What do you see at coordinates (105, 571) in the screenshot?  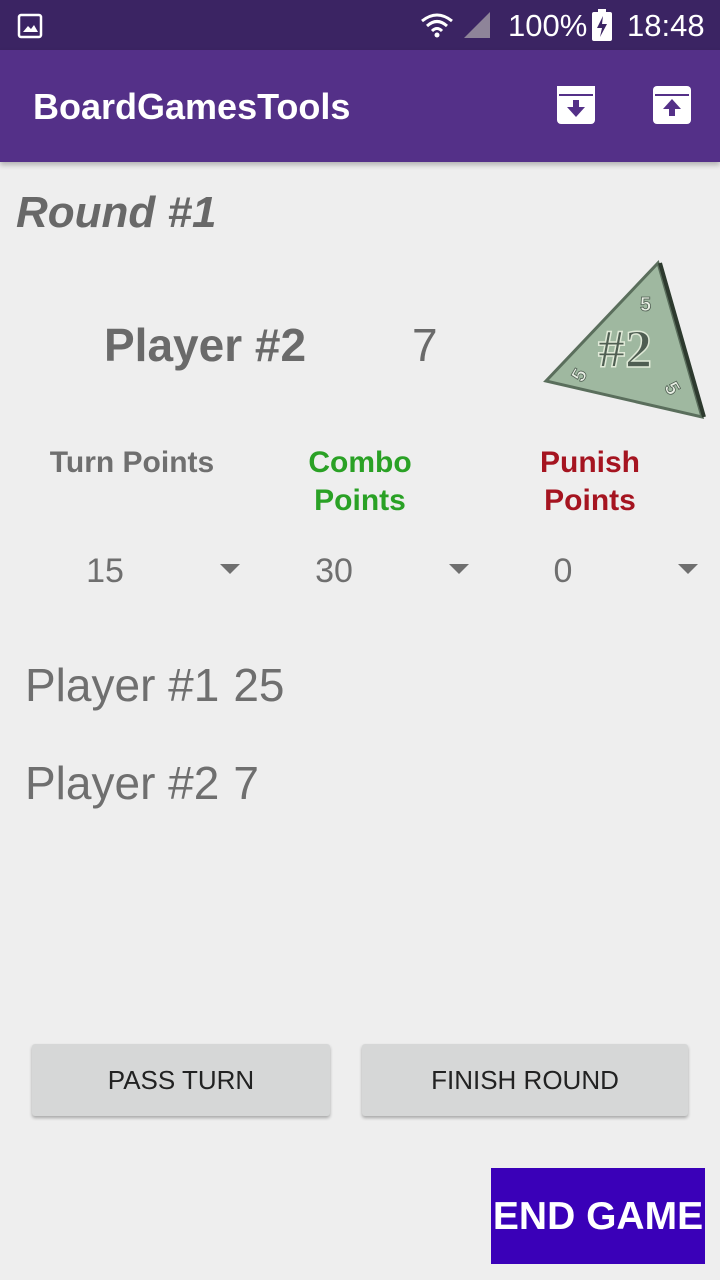 I see `turn-points-value: 15` at bounding box center [105, 571].